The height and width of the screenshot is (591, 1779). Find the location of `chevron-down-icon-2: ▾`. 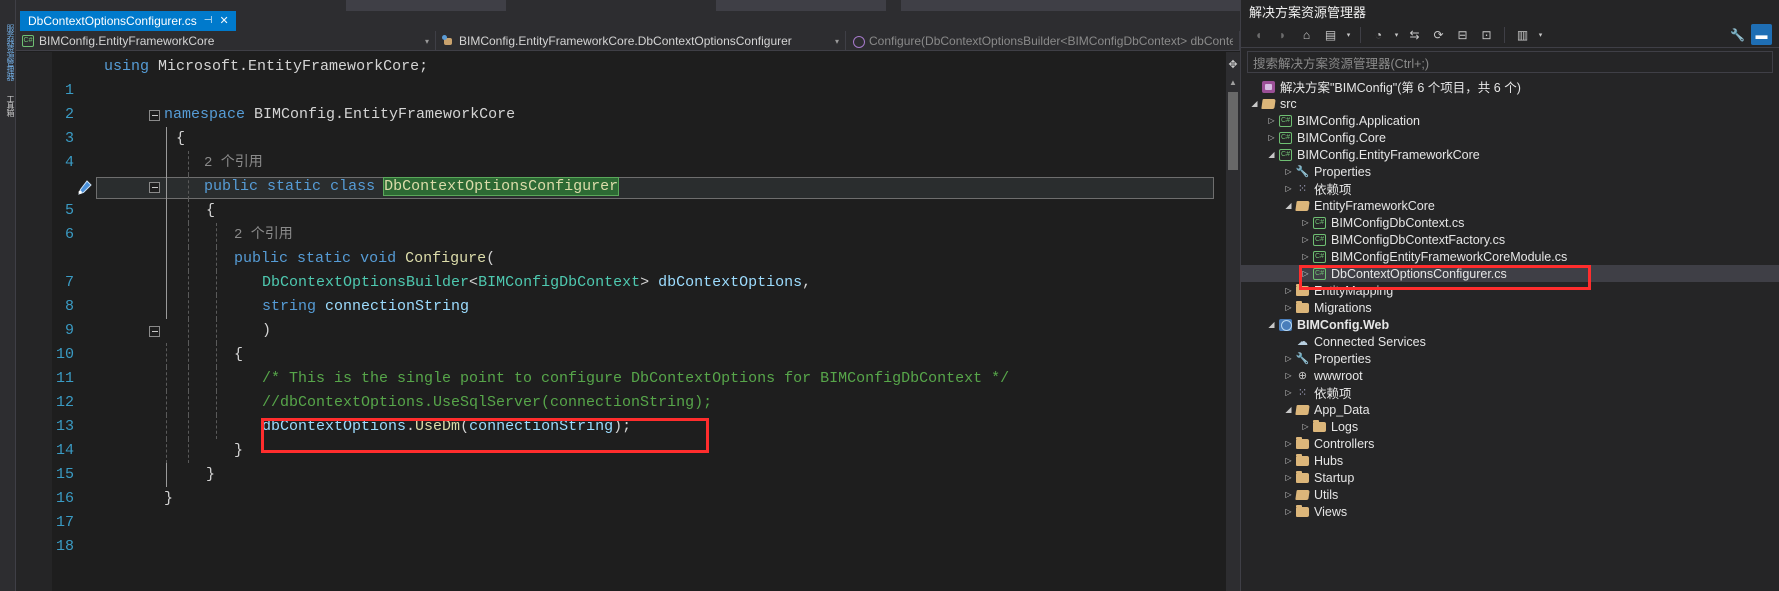

chevron-down-icon-2: ▾ is located at coordinates (1396, 35).